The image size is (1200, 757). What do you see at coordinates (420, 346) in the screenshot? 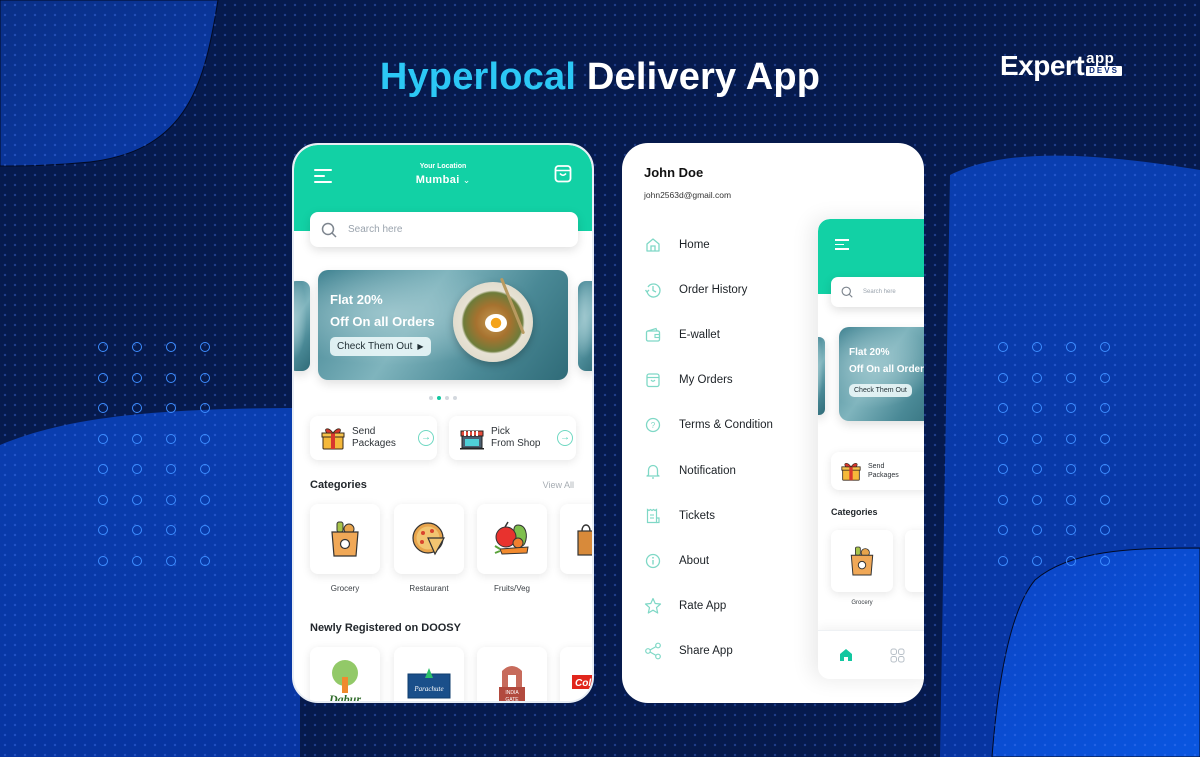
I see `play-arrow-icon: ▶` at bounding box center [420, 346].